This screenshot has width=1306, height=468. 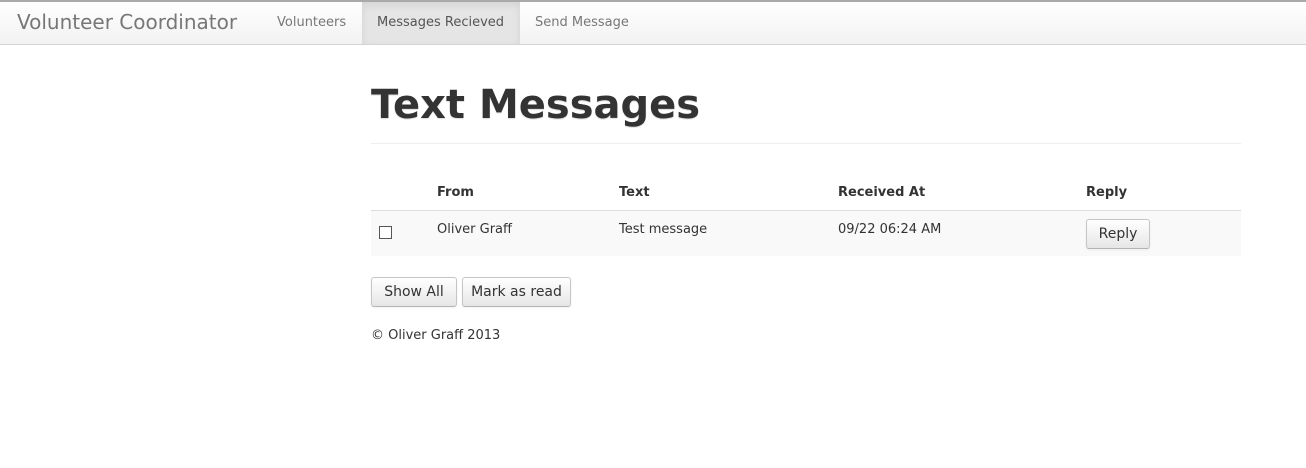 What do you see at coordinates (890, 229) in the screenshot?
I see `cell-received-at: 09/22 06:24 AM` at bounding box center [890, 229].